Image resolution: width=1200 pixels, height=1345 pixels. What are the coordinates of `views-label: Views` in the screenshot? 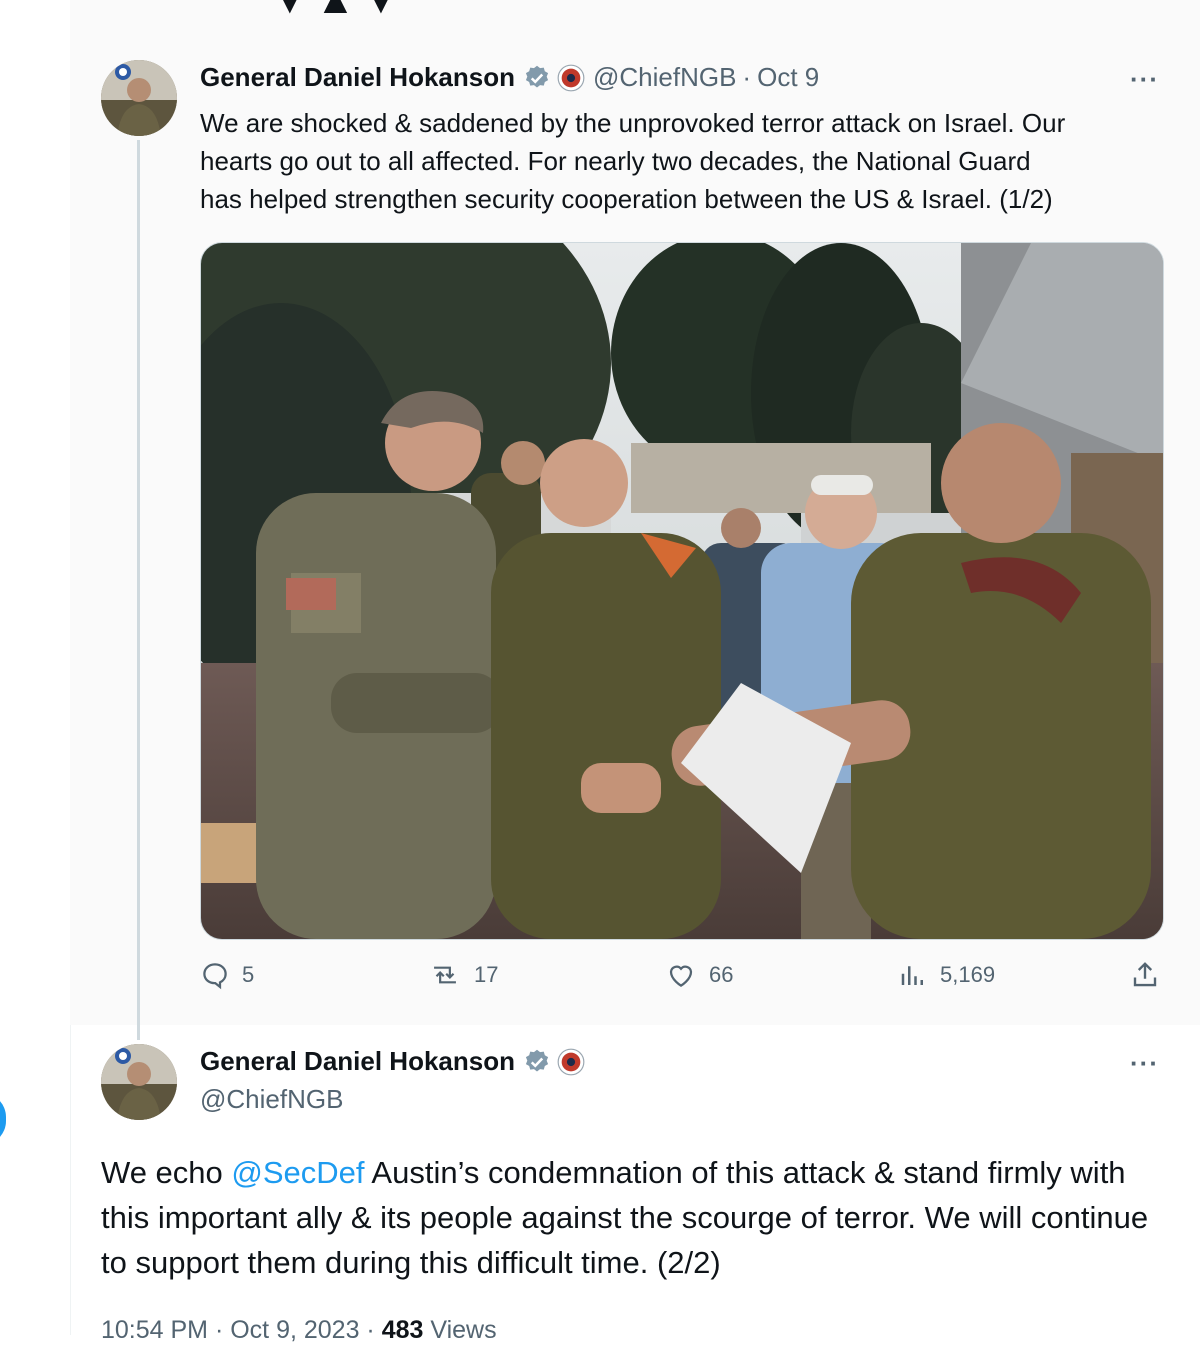 It's located at (460, 1330).